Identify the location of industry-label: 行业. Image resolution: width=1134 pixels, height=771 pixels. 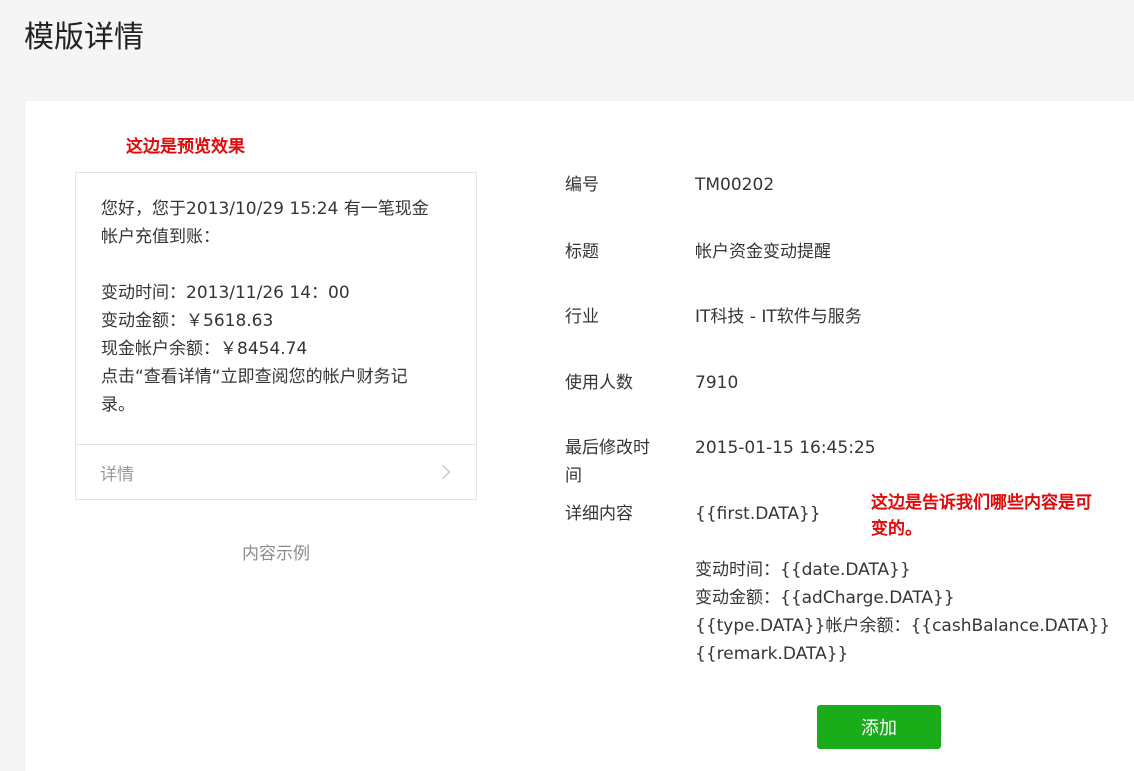
(582, 317).